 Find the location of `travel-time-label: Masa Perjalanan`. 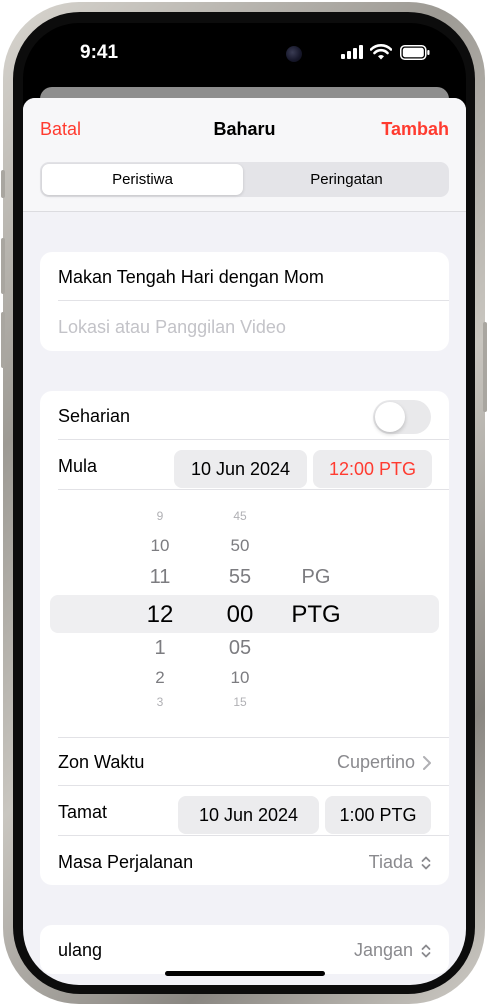

travel-time-label: Masa Perjalanan is located at coordinates (126, 862).